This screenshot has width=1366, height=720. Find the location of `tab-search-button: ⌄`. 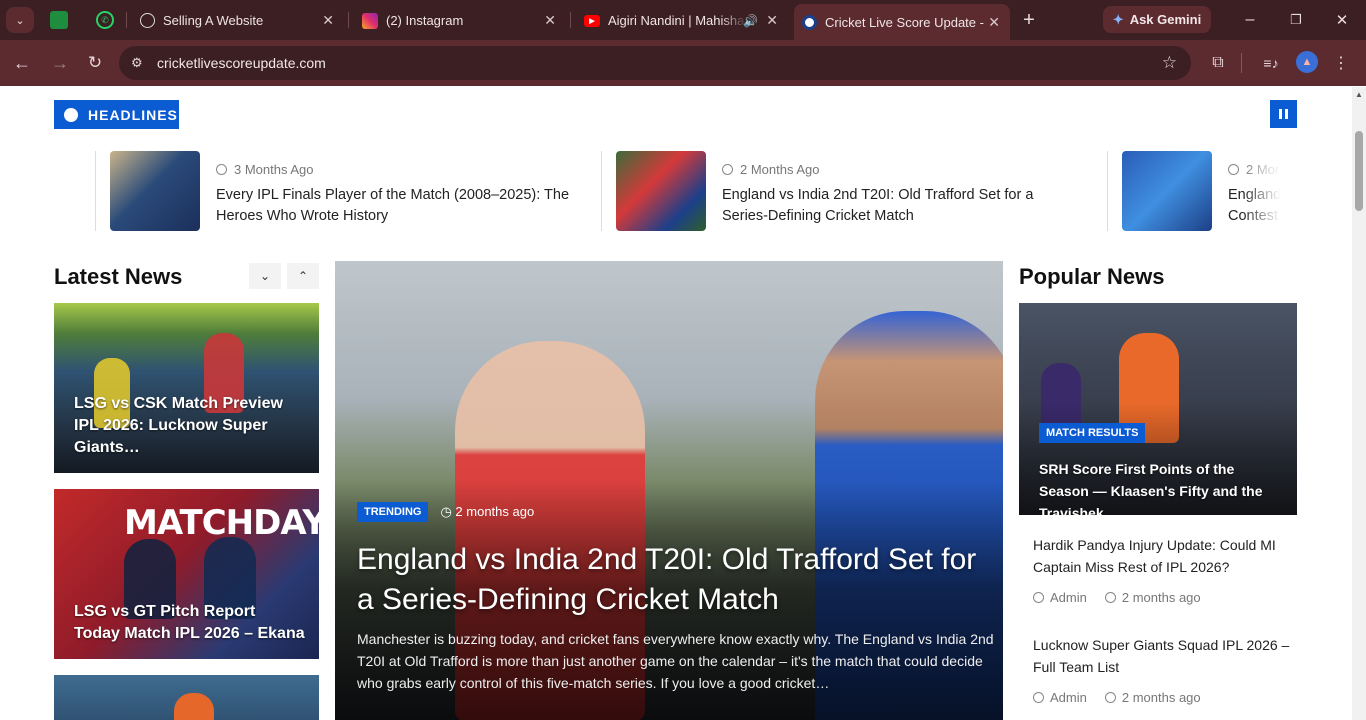

tab-search-button: ⌄ is located at coordinates (20, 20).